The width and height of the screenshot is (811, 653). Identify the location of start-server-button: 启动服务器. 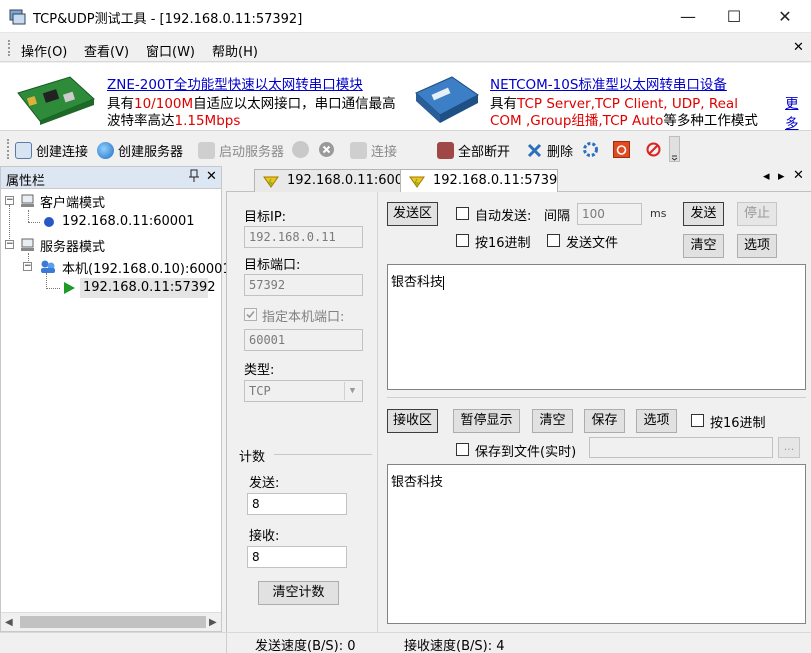
(241, 150).